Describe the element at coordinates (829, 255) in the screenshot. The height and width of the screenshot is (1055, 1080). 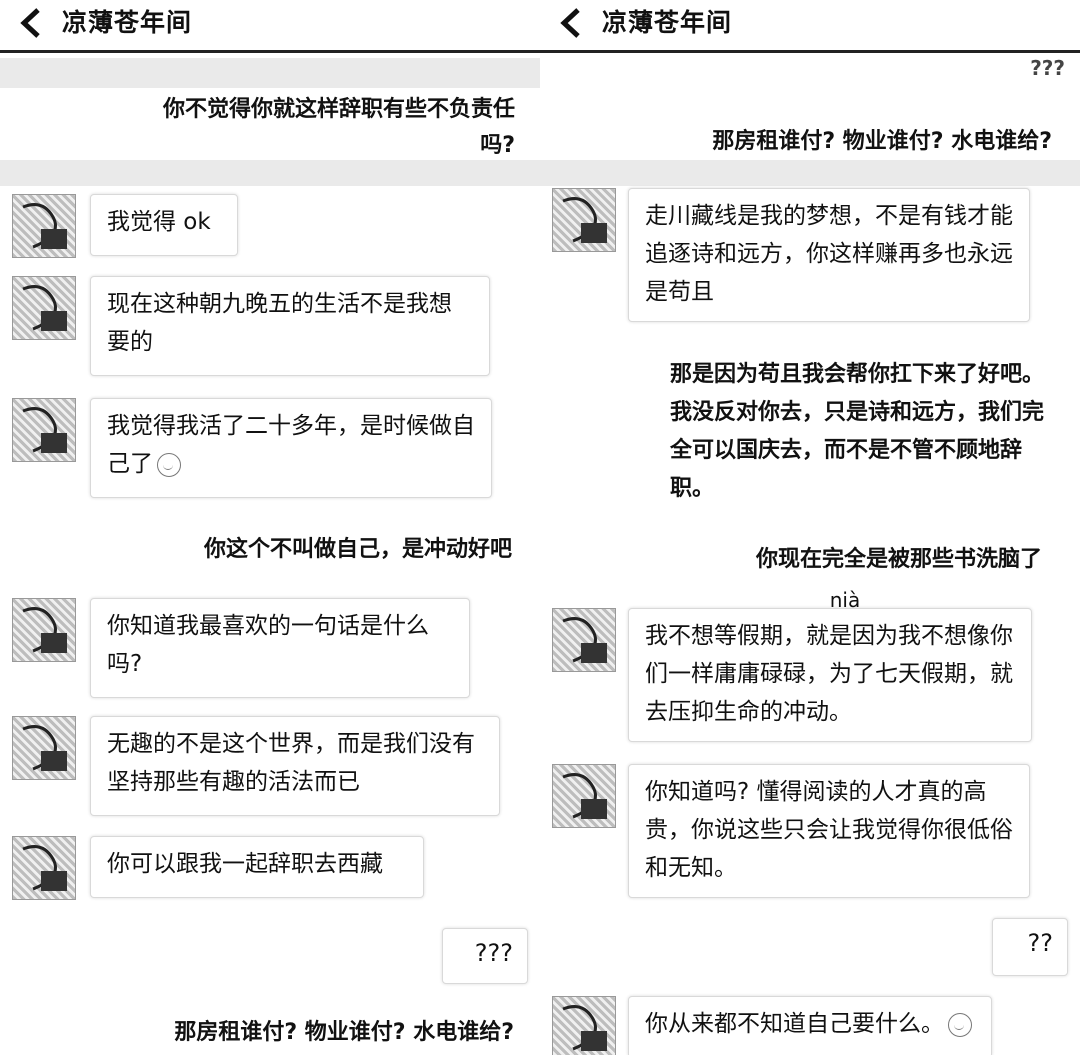
I see `received-message: 走川藏线是我的梦想，不是有钱才能追逐诗和远方，你这样赚再多也永远是苟且` at that location.